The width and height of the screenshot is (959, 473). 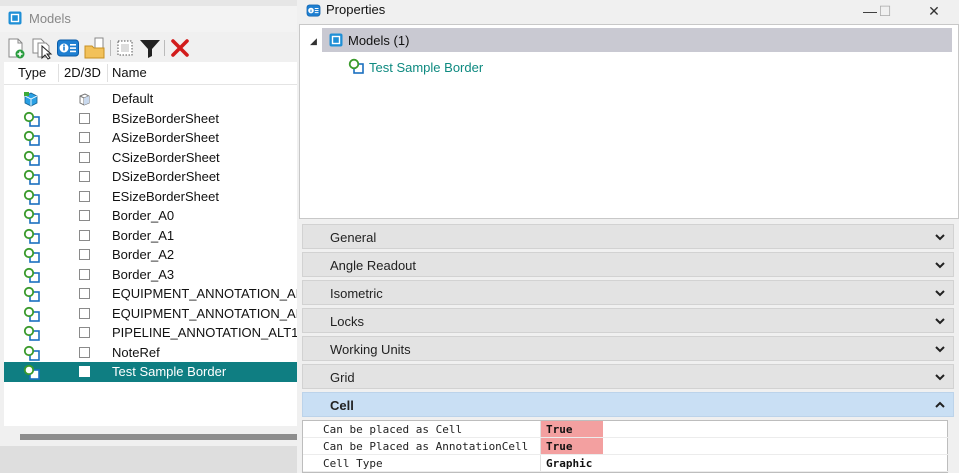 I want to click on model-name: Border_A3, so click(x=143, y=274).